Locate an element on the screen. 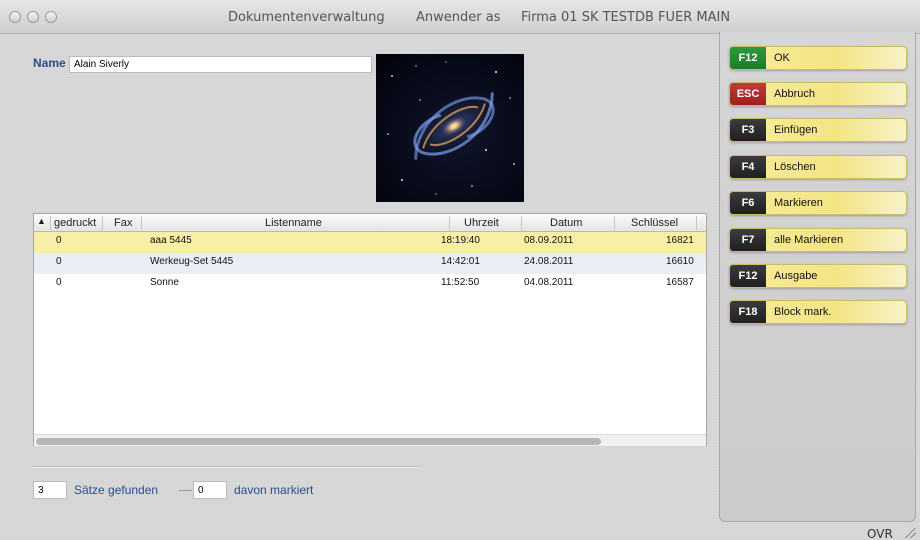 Image resolution: width=920 pixels, height=540 pixels. cell-uhrzeit: 11:52:50 is located at coordinates (460, 282).